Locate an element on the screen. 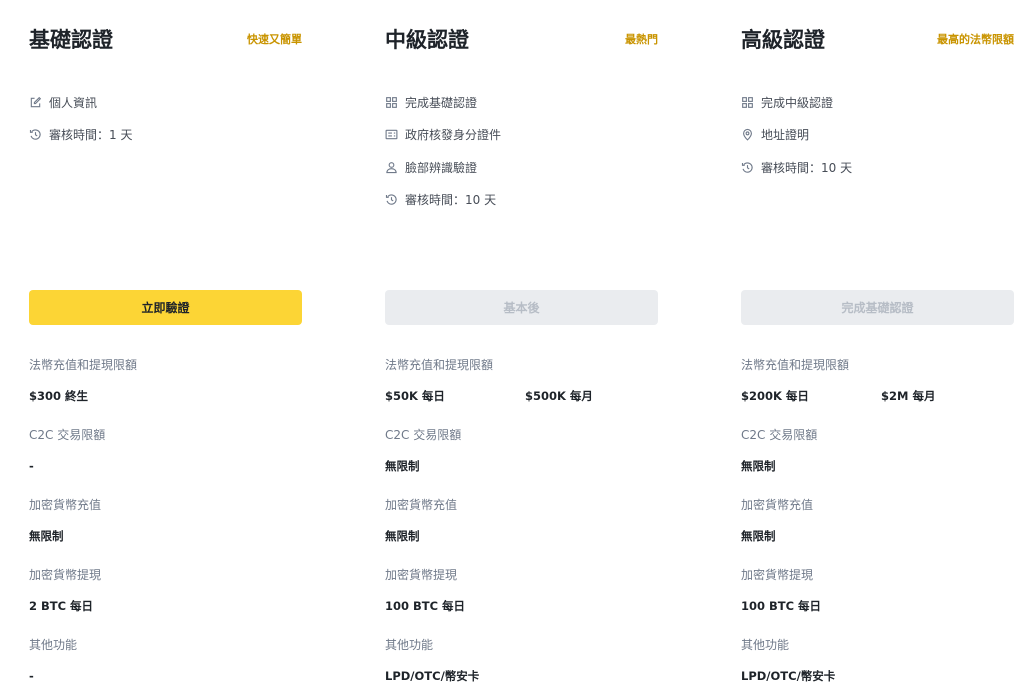 This screenshot has height=691, width=1024. limit-value: $300 終生 is located at coordinates (59, 396).